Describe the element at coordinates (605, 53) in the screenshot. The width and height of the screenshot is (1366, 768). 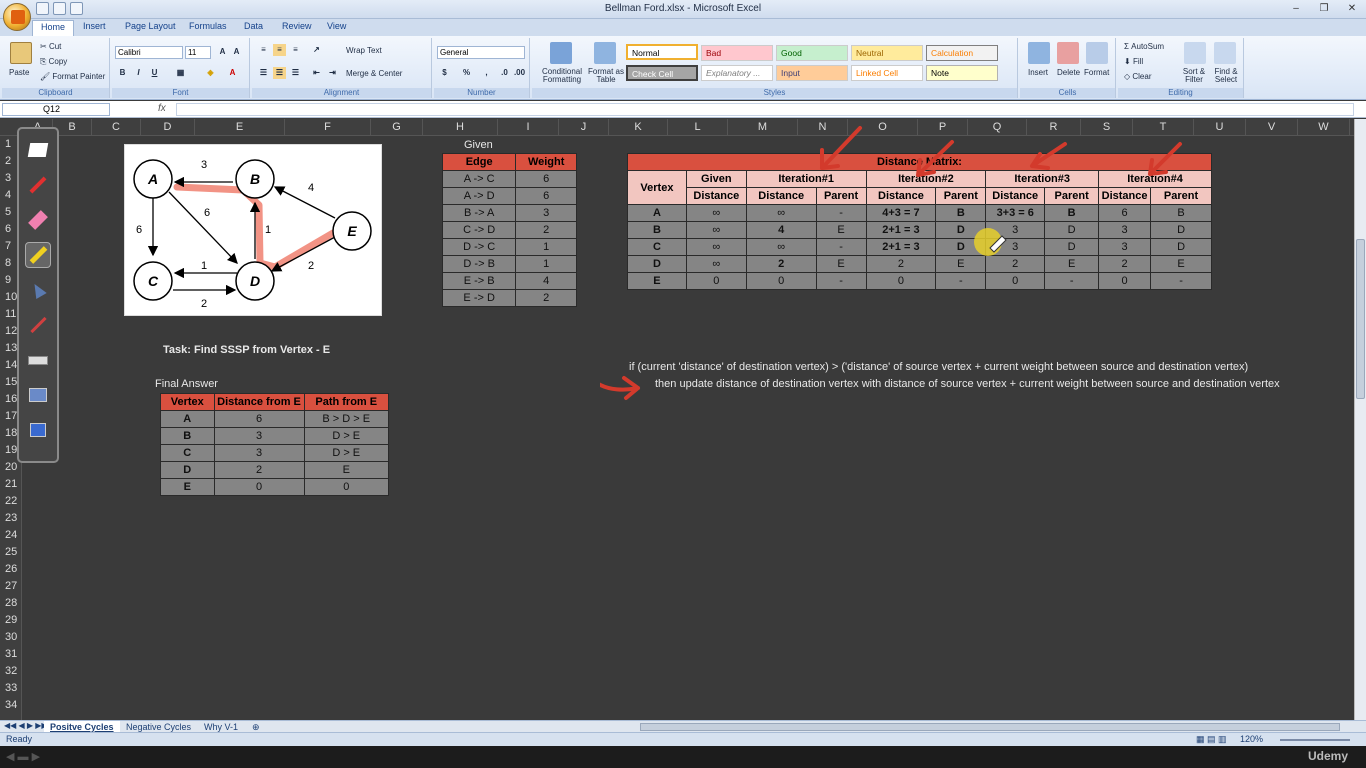
I see `format-as-table-icon` at that location.